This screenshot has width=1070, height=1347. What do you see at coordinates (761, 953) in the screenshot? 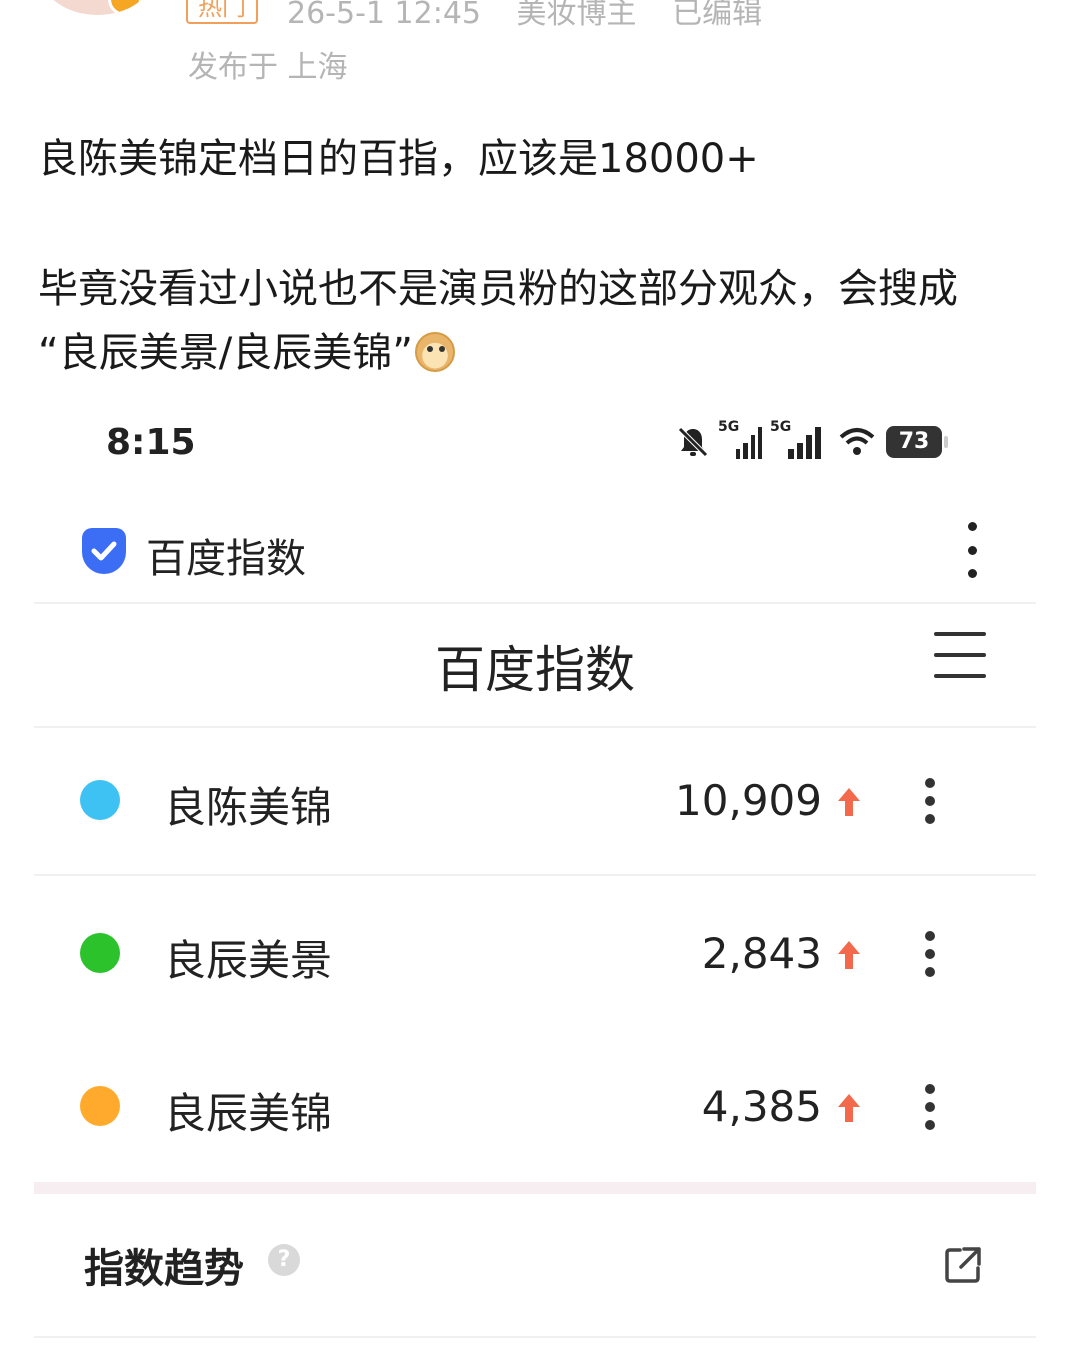
I see `keyword-value: 2,843` at bounding box center [761, 953].